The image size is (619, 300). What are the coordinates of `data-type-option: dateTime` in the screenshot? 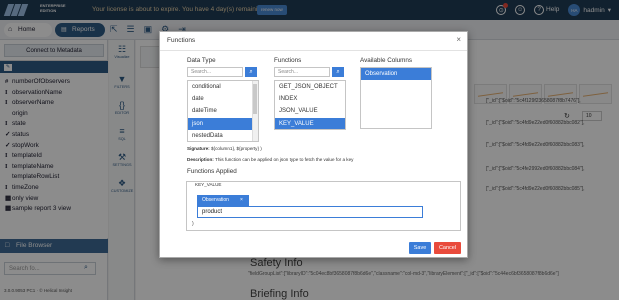 It's located at (223, 111).